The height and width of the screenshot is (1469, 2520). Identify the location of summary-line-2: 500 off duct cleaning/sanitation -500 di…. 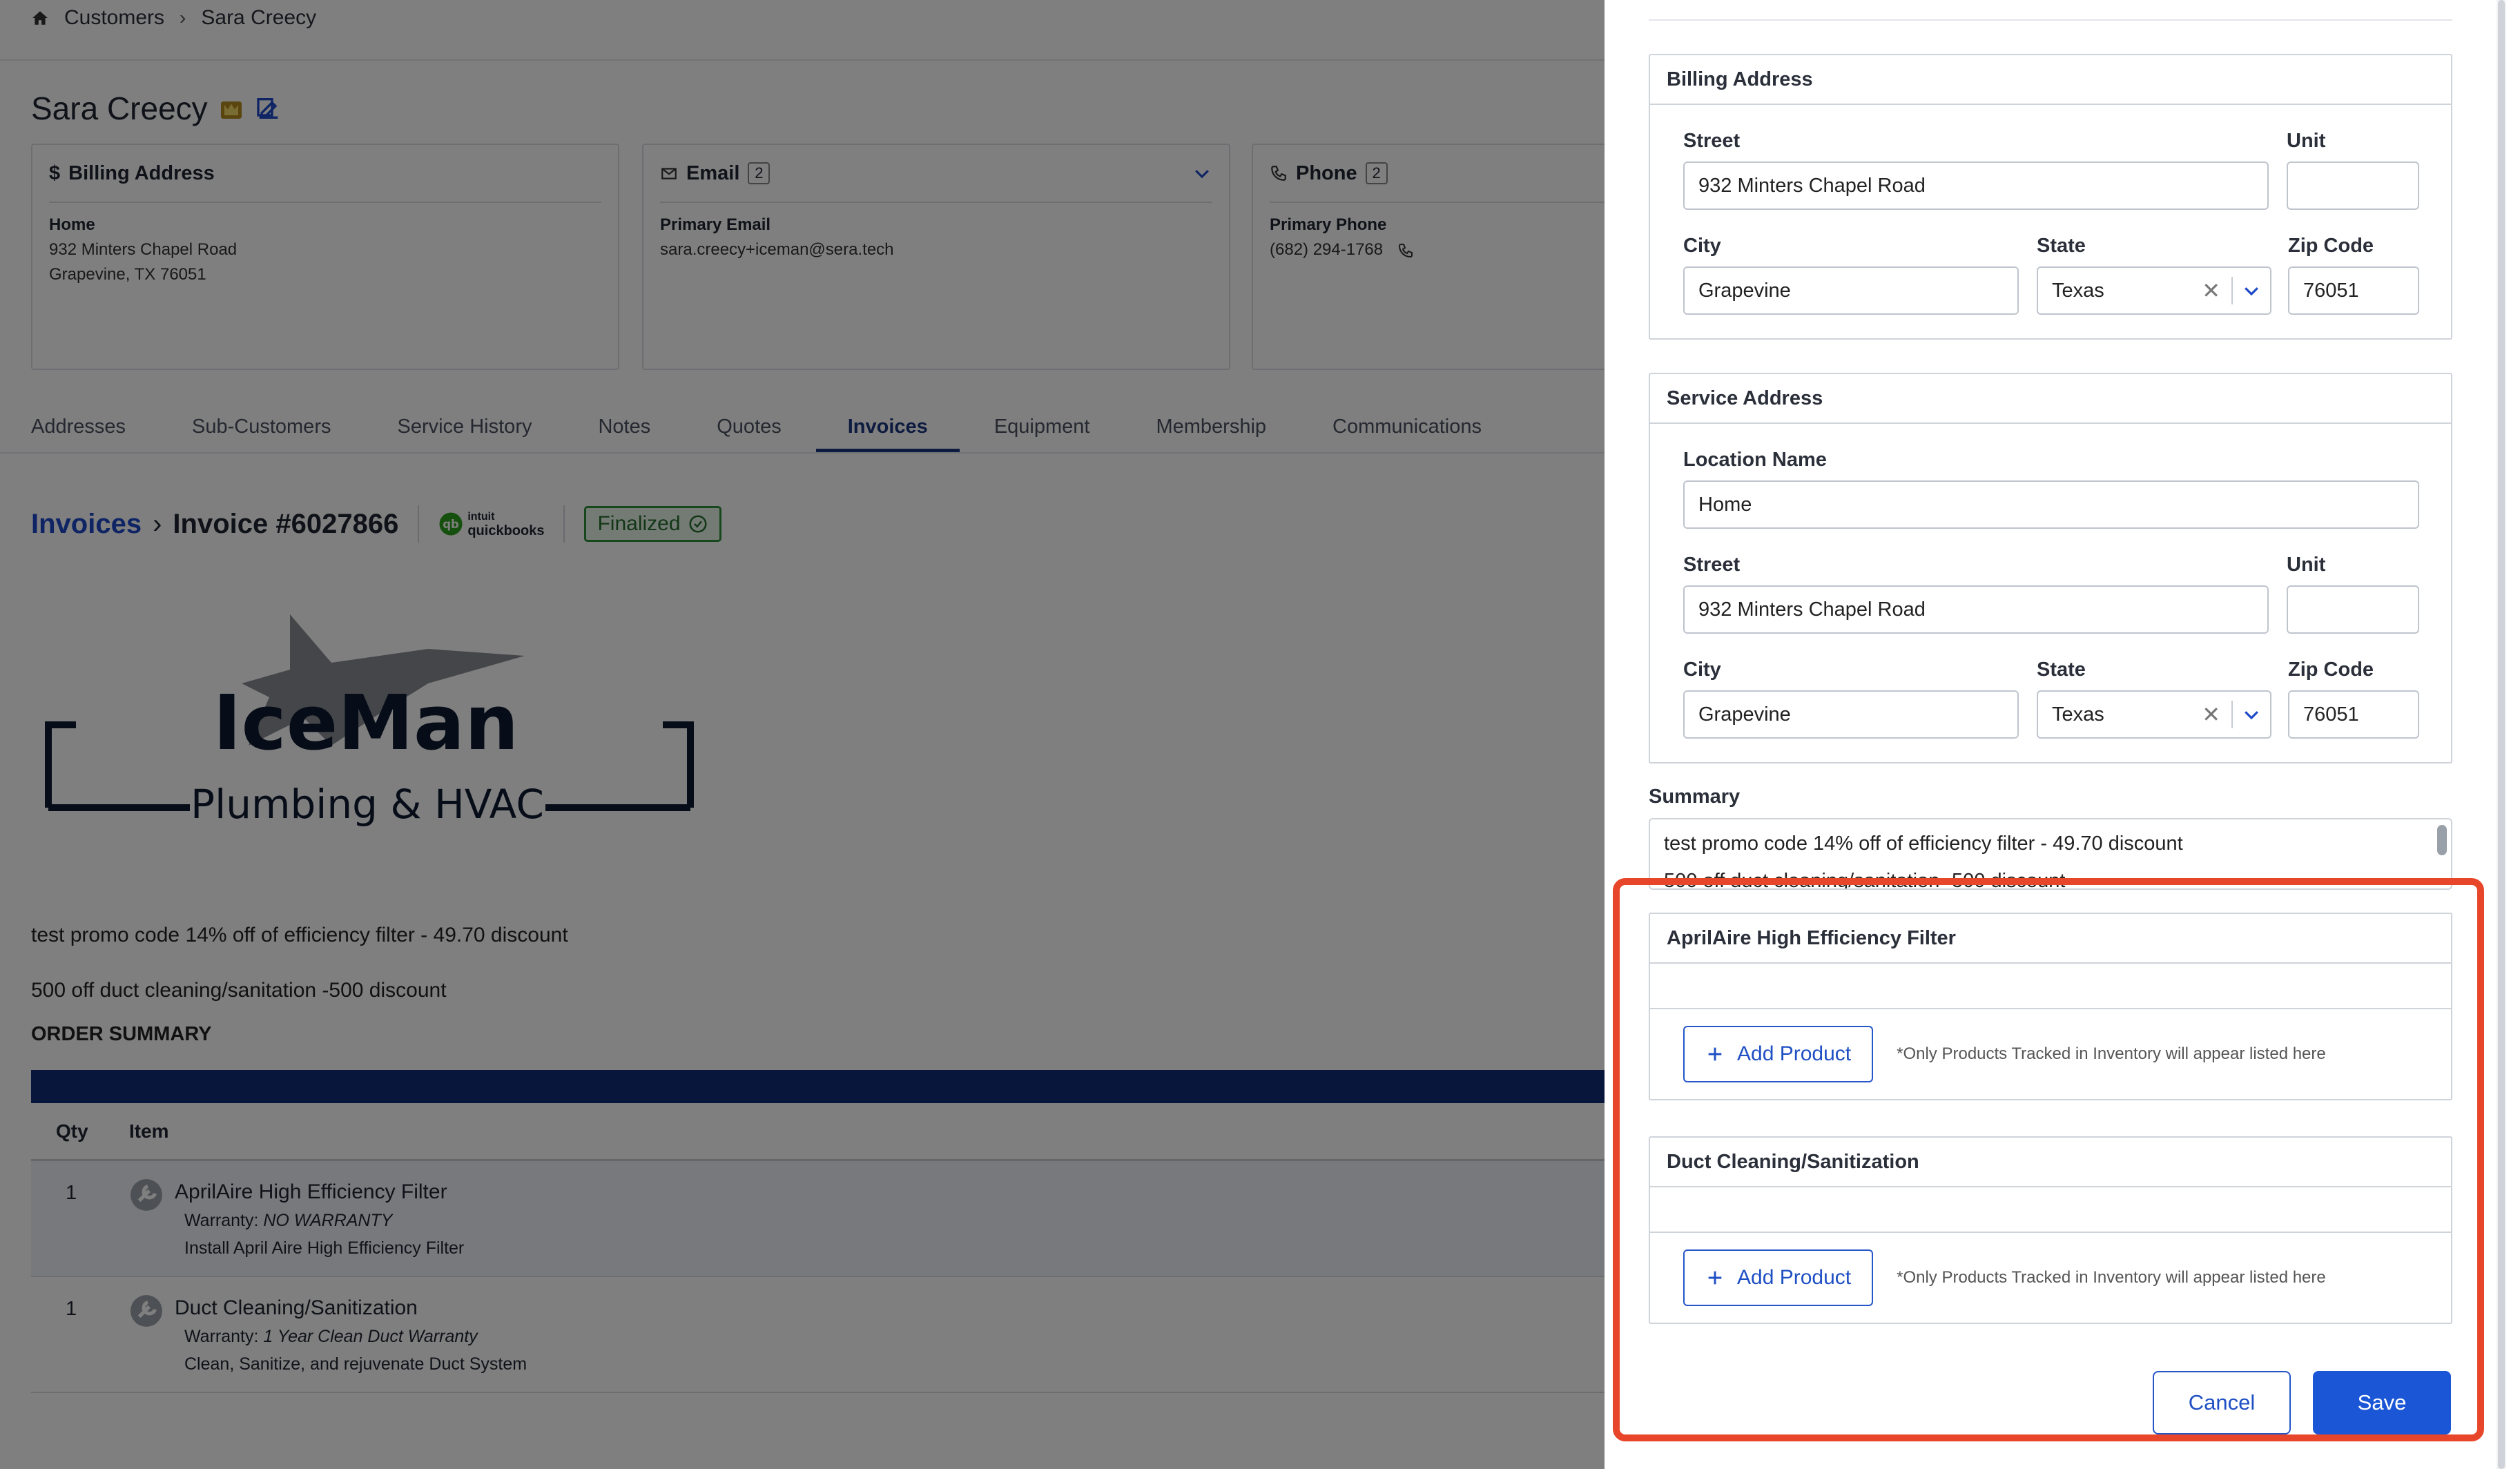
(1865, 880).